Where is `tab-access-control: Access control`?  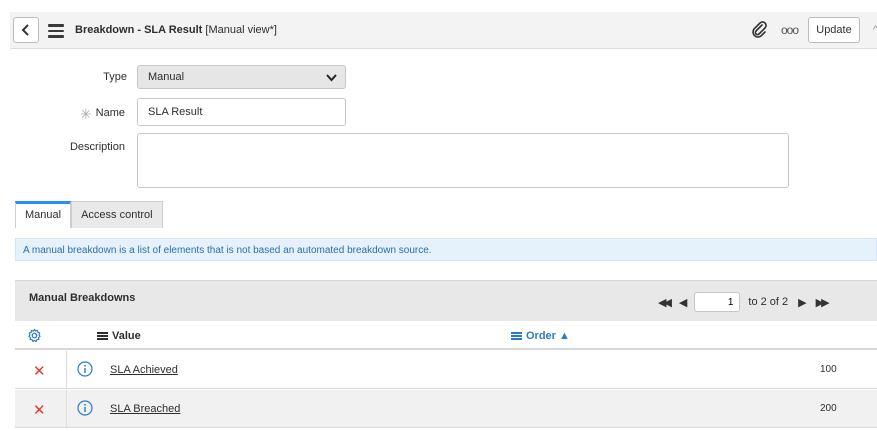
tab-access-control: Access control is located at coordinates (117, 214).